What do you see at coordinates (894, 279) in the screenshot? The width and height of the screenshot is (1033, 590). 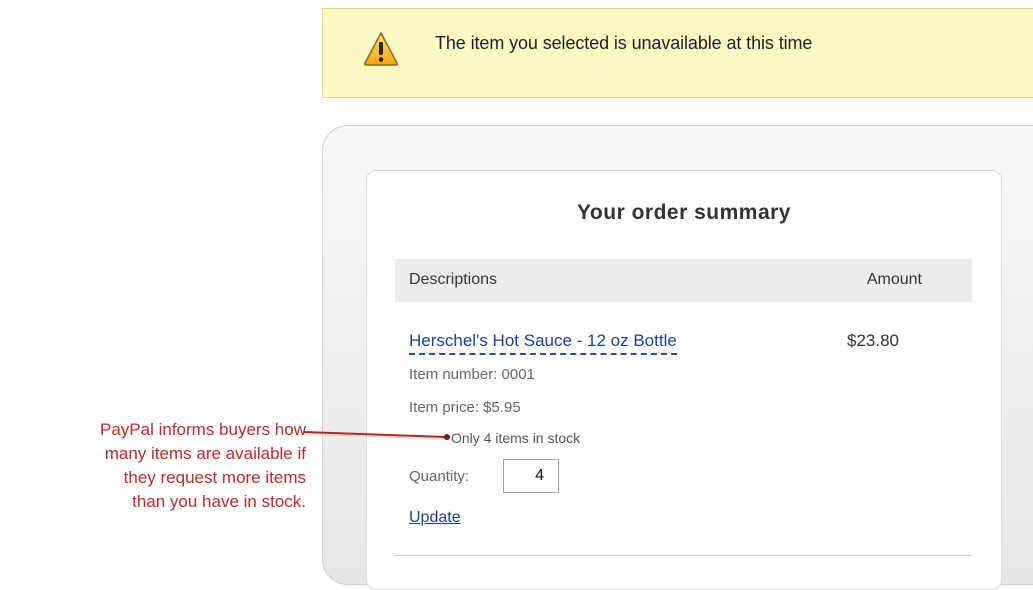 I see `amount-column-header: Amount` at bounding box center [894, 279].